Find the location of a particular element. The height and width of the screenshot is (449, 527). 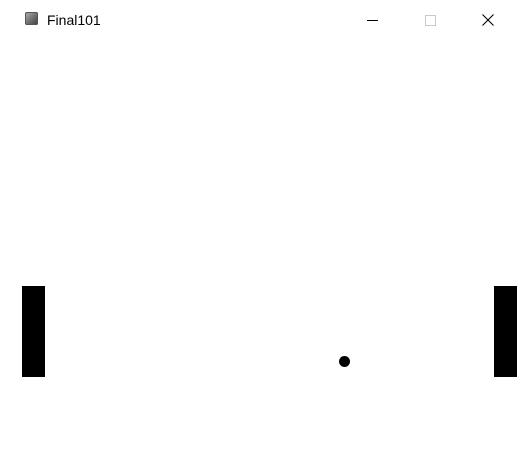

minimize-button is located at coordinates (372, 20).